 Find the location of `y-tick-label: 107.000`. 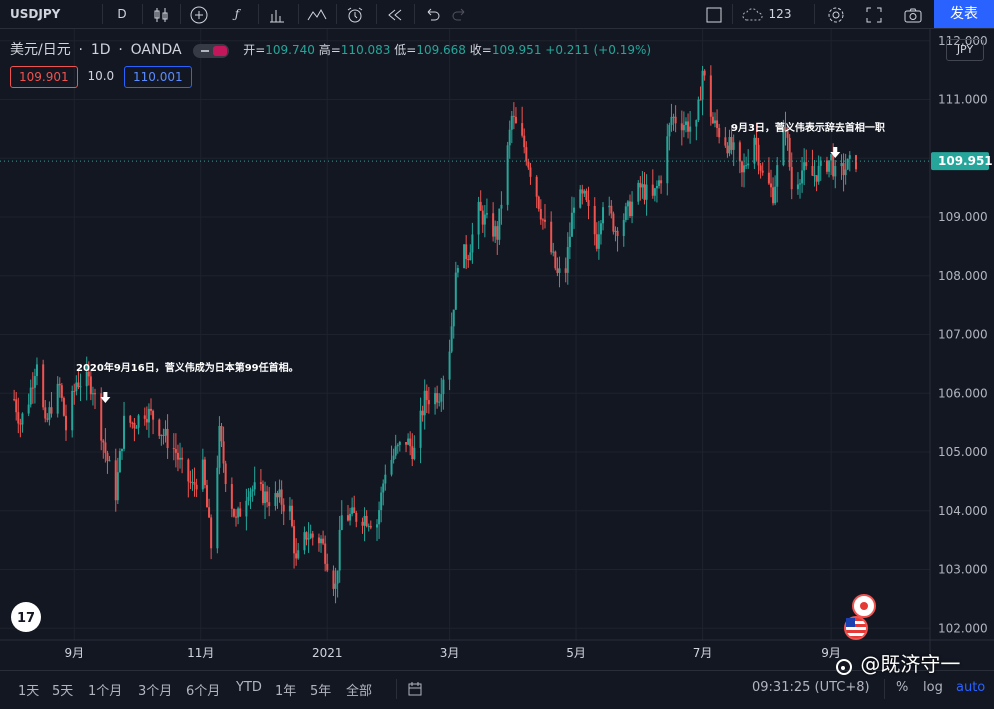

y-tick-label: 107.000 is located at coordinates (963, 335).